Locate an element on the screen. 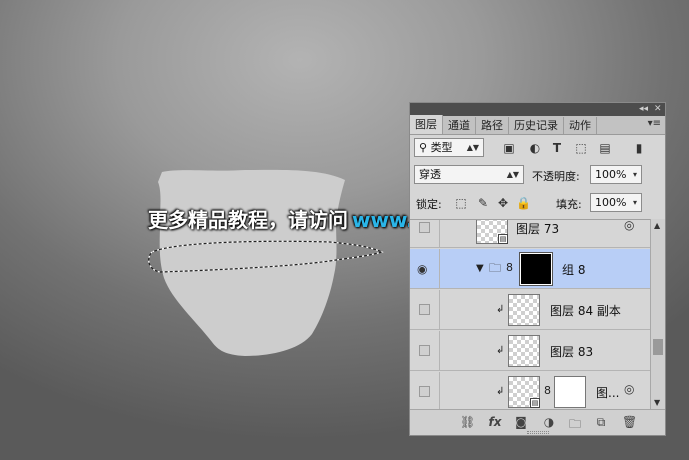 The image size is (689, 460). fill-label: 填充: is located at coordinates (569, 204).